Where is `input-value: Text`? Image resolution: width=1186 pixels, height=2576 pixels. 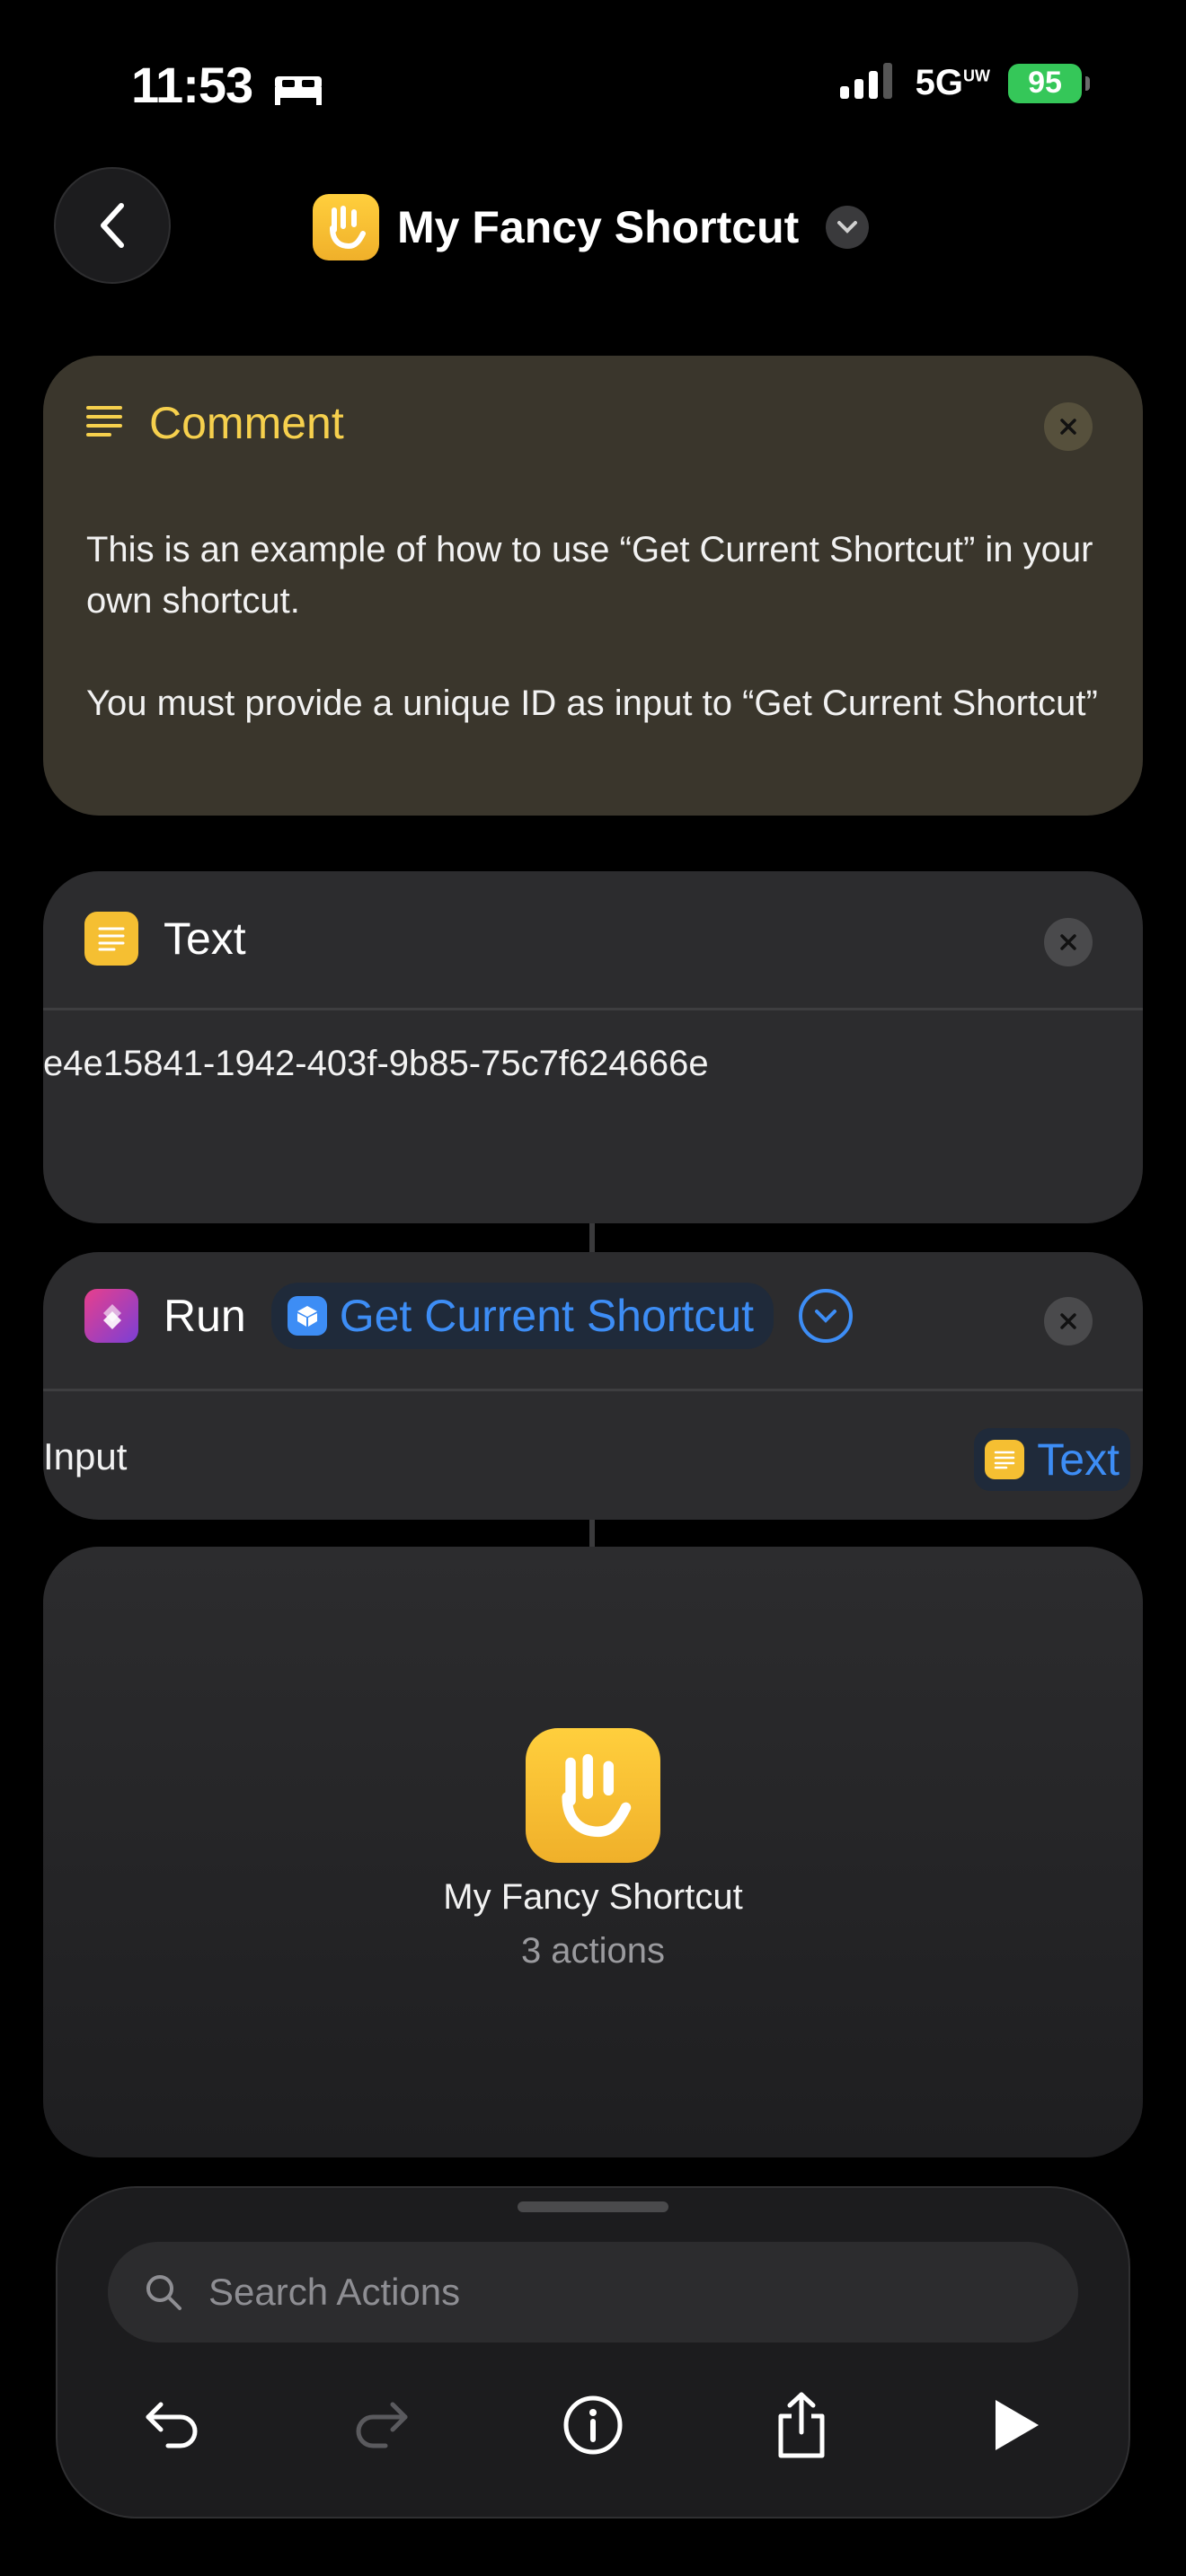
input-value: Text is located at coordinates (1078, 1459).